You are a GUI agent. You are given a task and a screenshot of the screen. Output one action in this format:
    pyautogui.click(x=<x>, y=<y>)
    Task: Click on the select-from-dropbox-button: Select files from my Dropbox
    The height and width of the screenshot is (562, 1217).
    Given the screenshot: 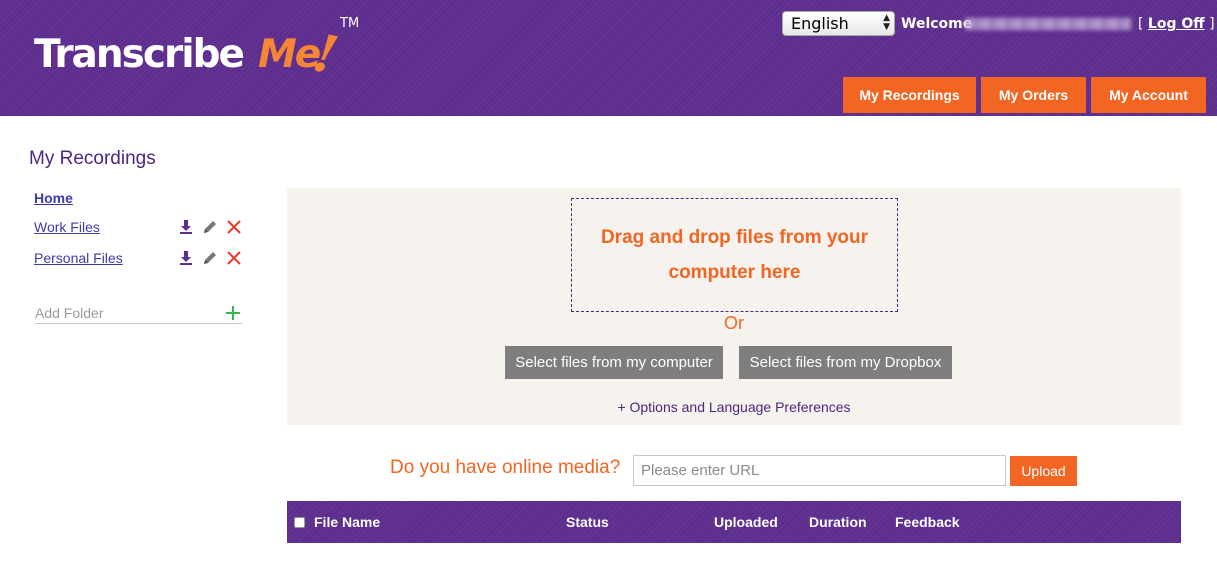 What is the action you would take?
    pyautogui.click(x=845, y=362)
    